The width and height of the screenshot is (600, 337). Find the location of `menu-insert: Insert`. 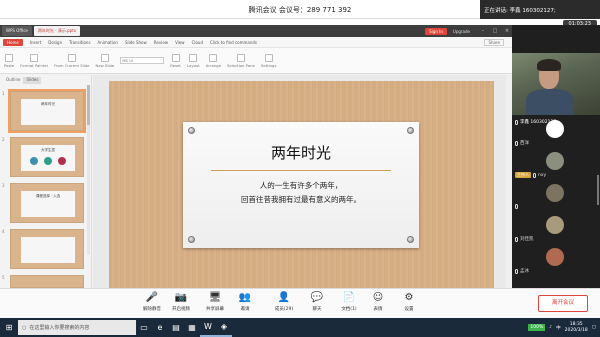

menu-insert: Insert is located at coordinates (35, 42).